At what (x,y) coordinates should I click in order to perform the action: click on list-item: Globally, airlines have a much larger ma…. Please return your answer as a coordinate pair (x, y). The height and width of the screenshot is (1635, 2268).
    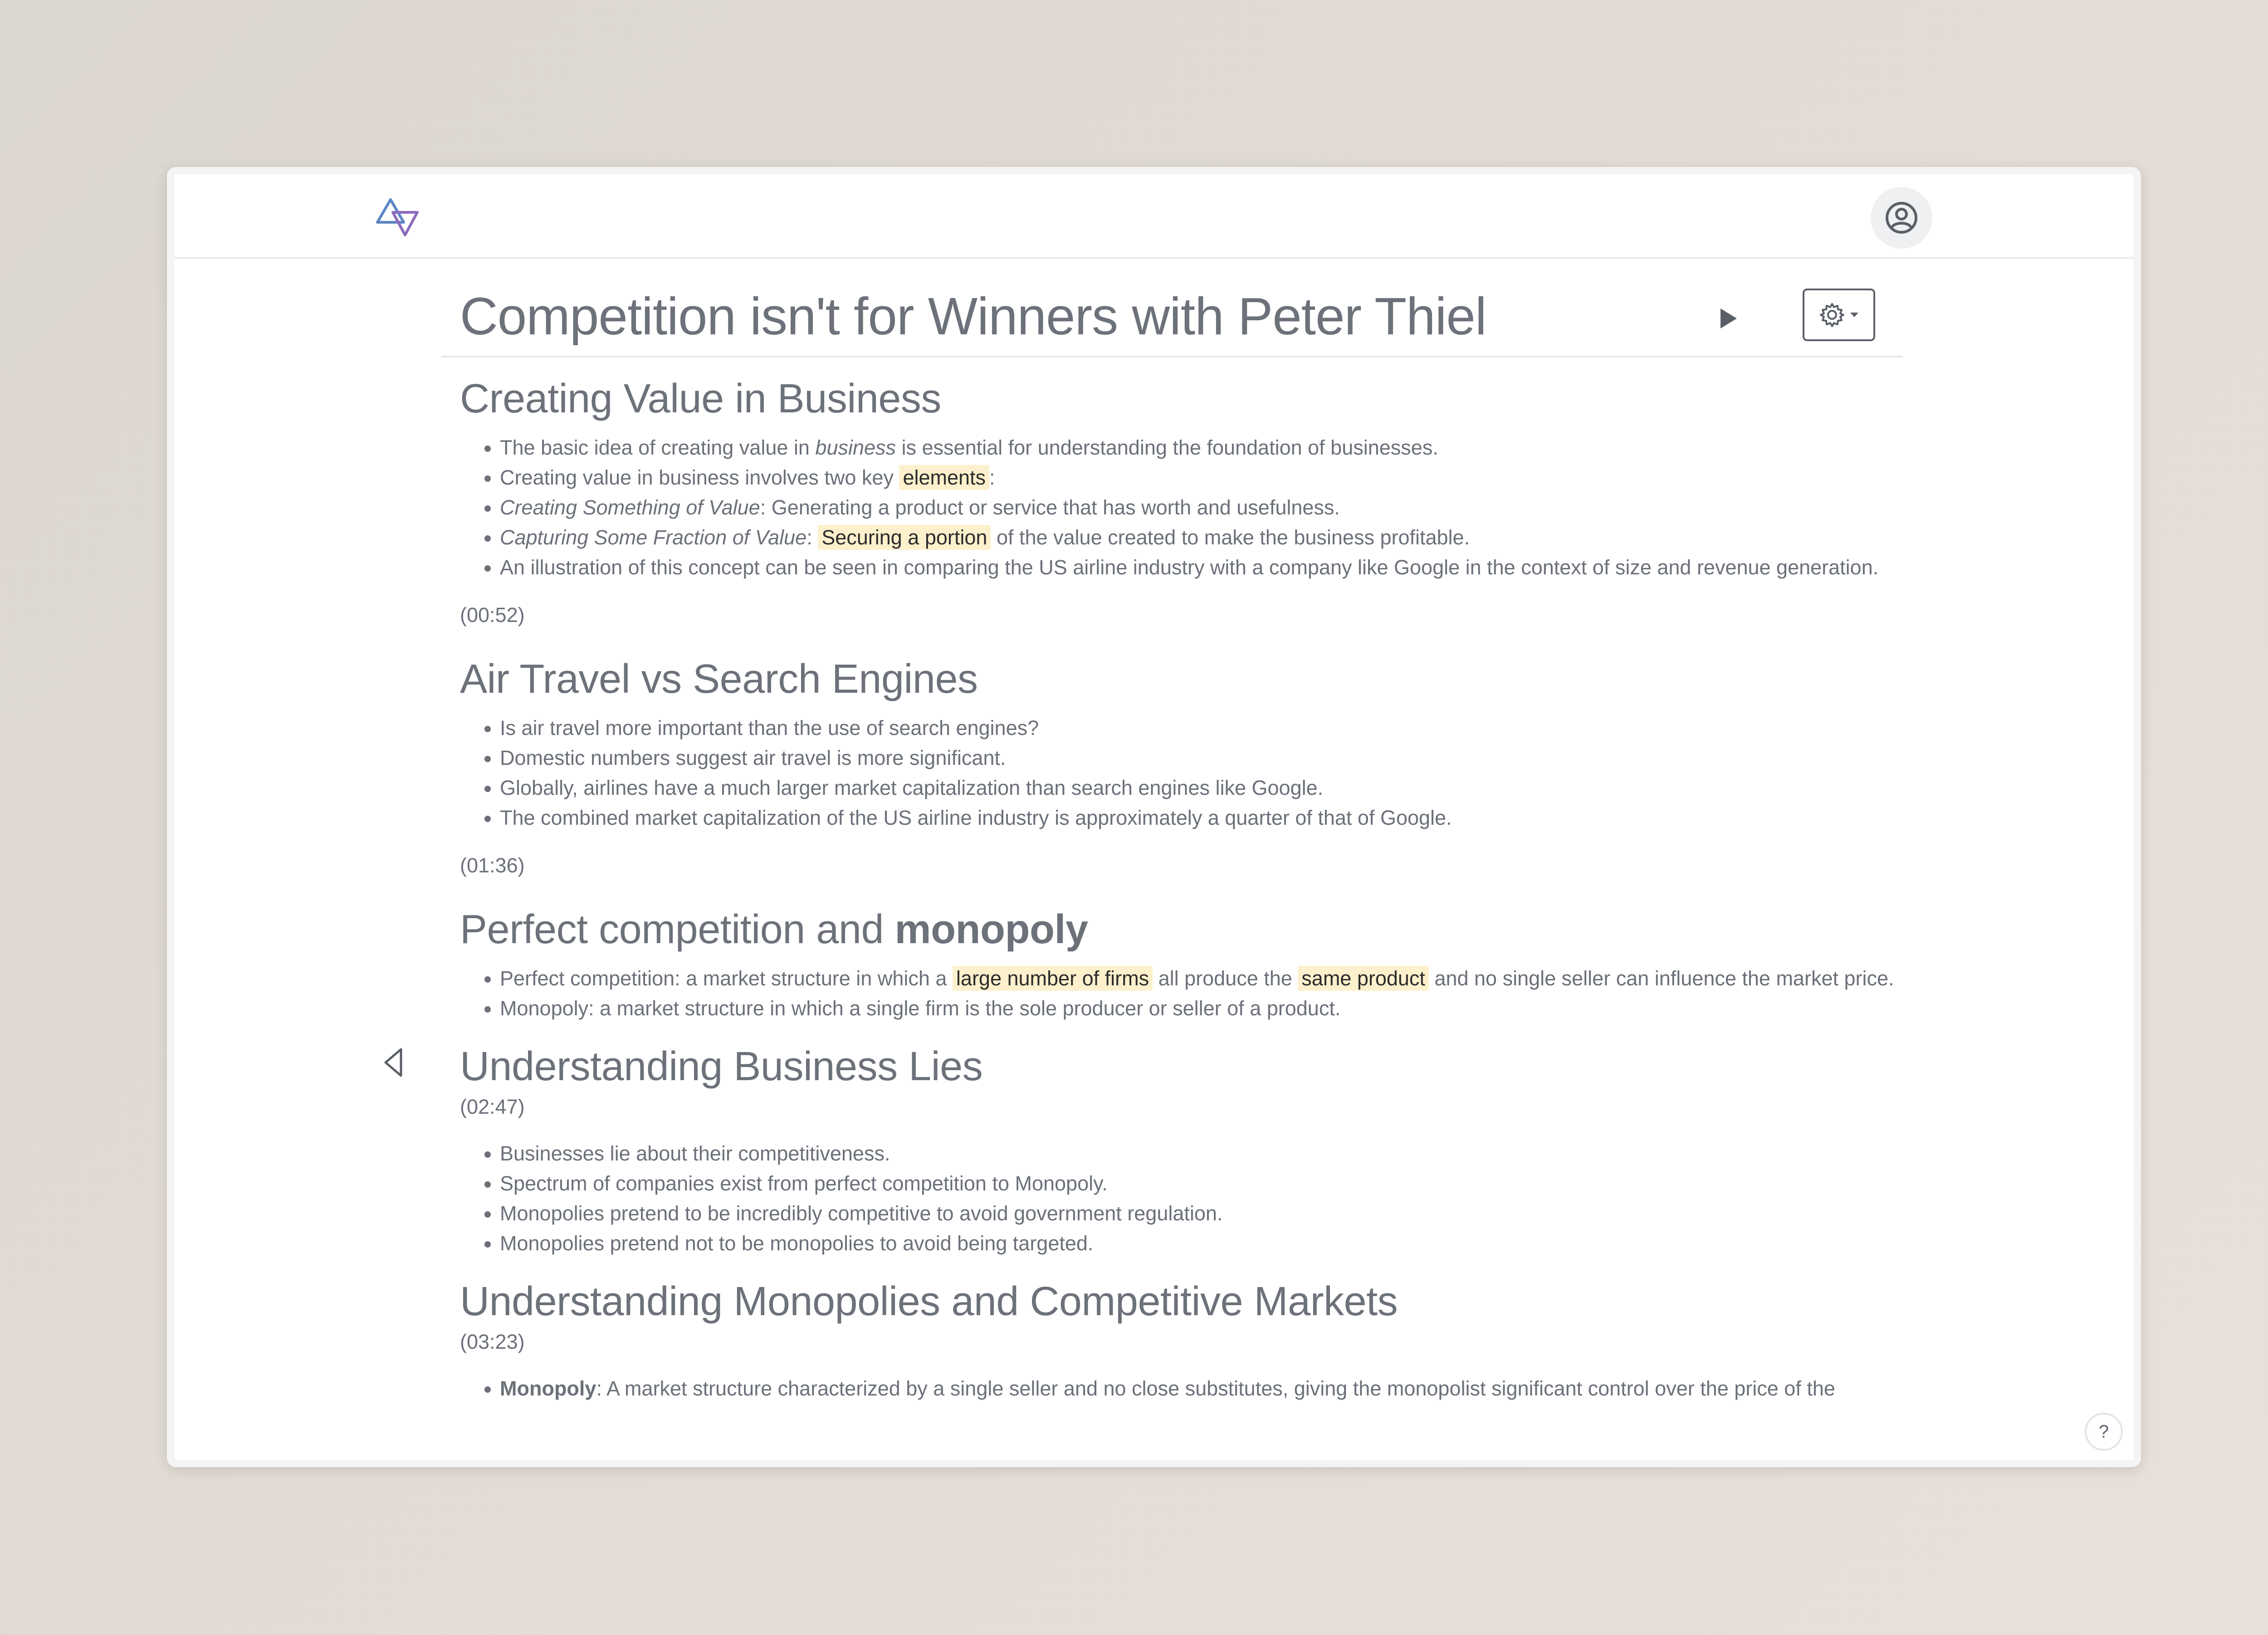
    Looking at the image, I should click on (1228, 788).